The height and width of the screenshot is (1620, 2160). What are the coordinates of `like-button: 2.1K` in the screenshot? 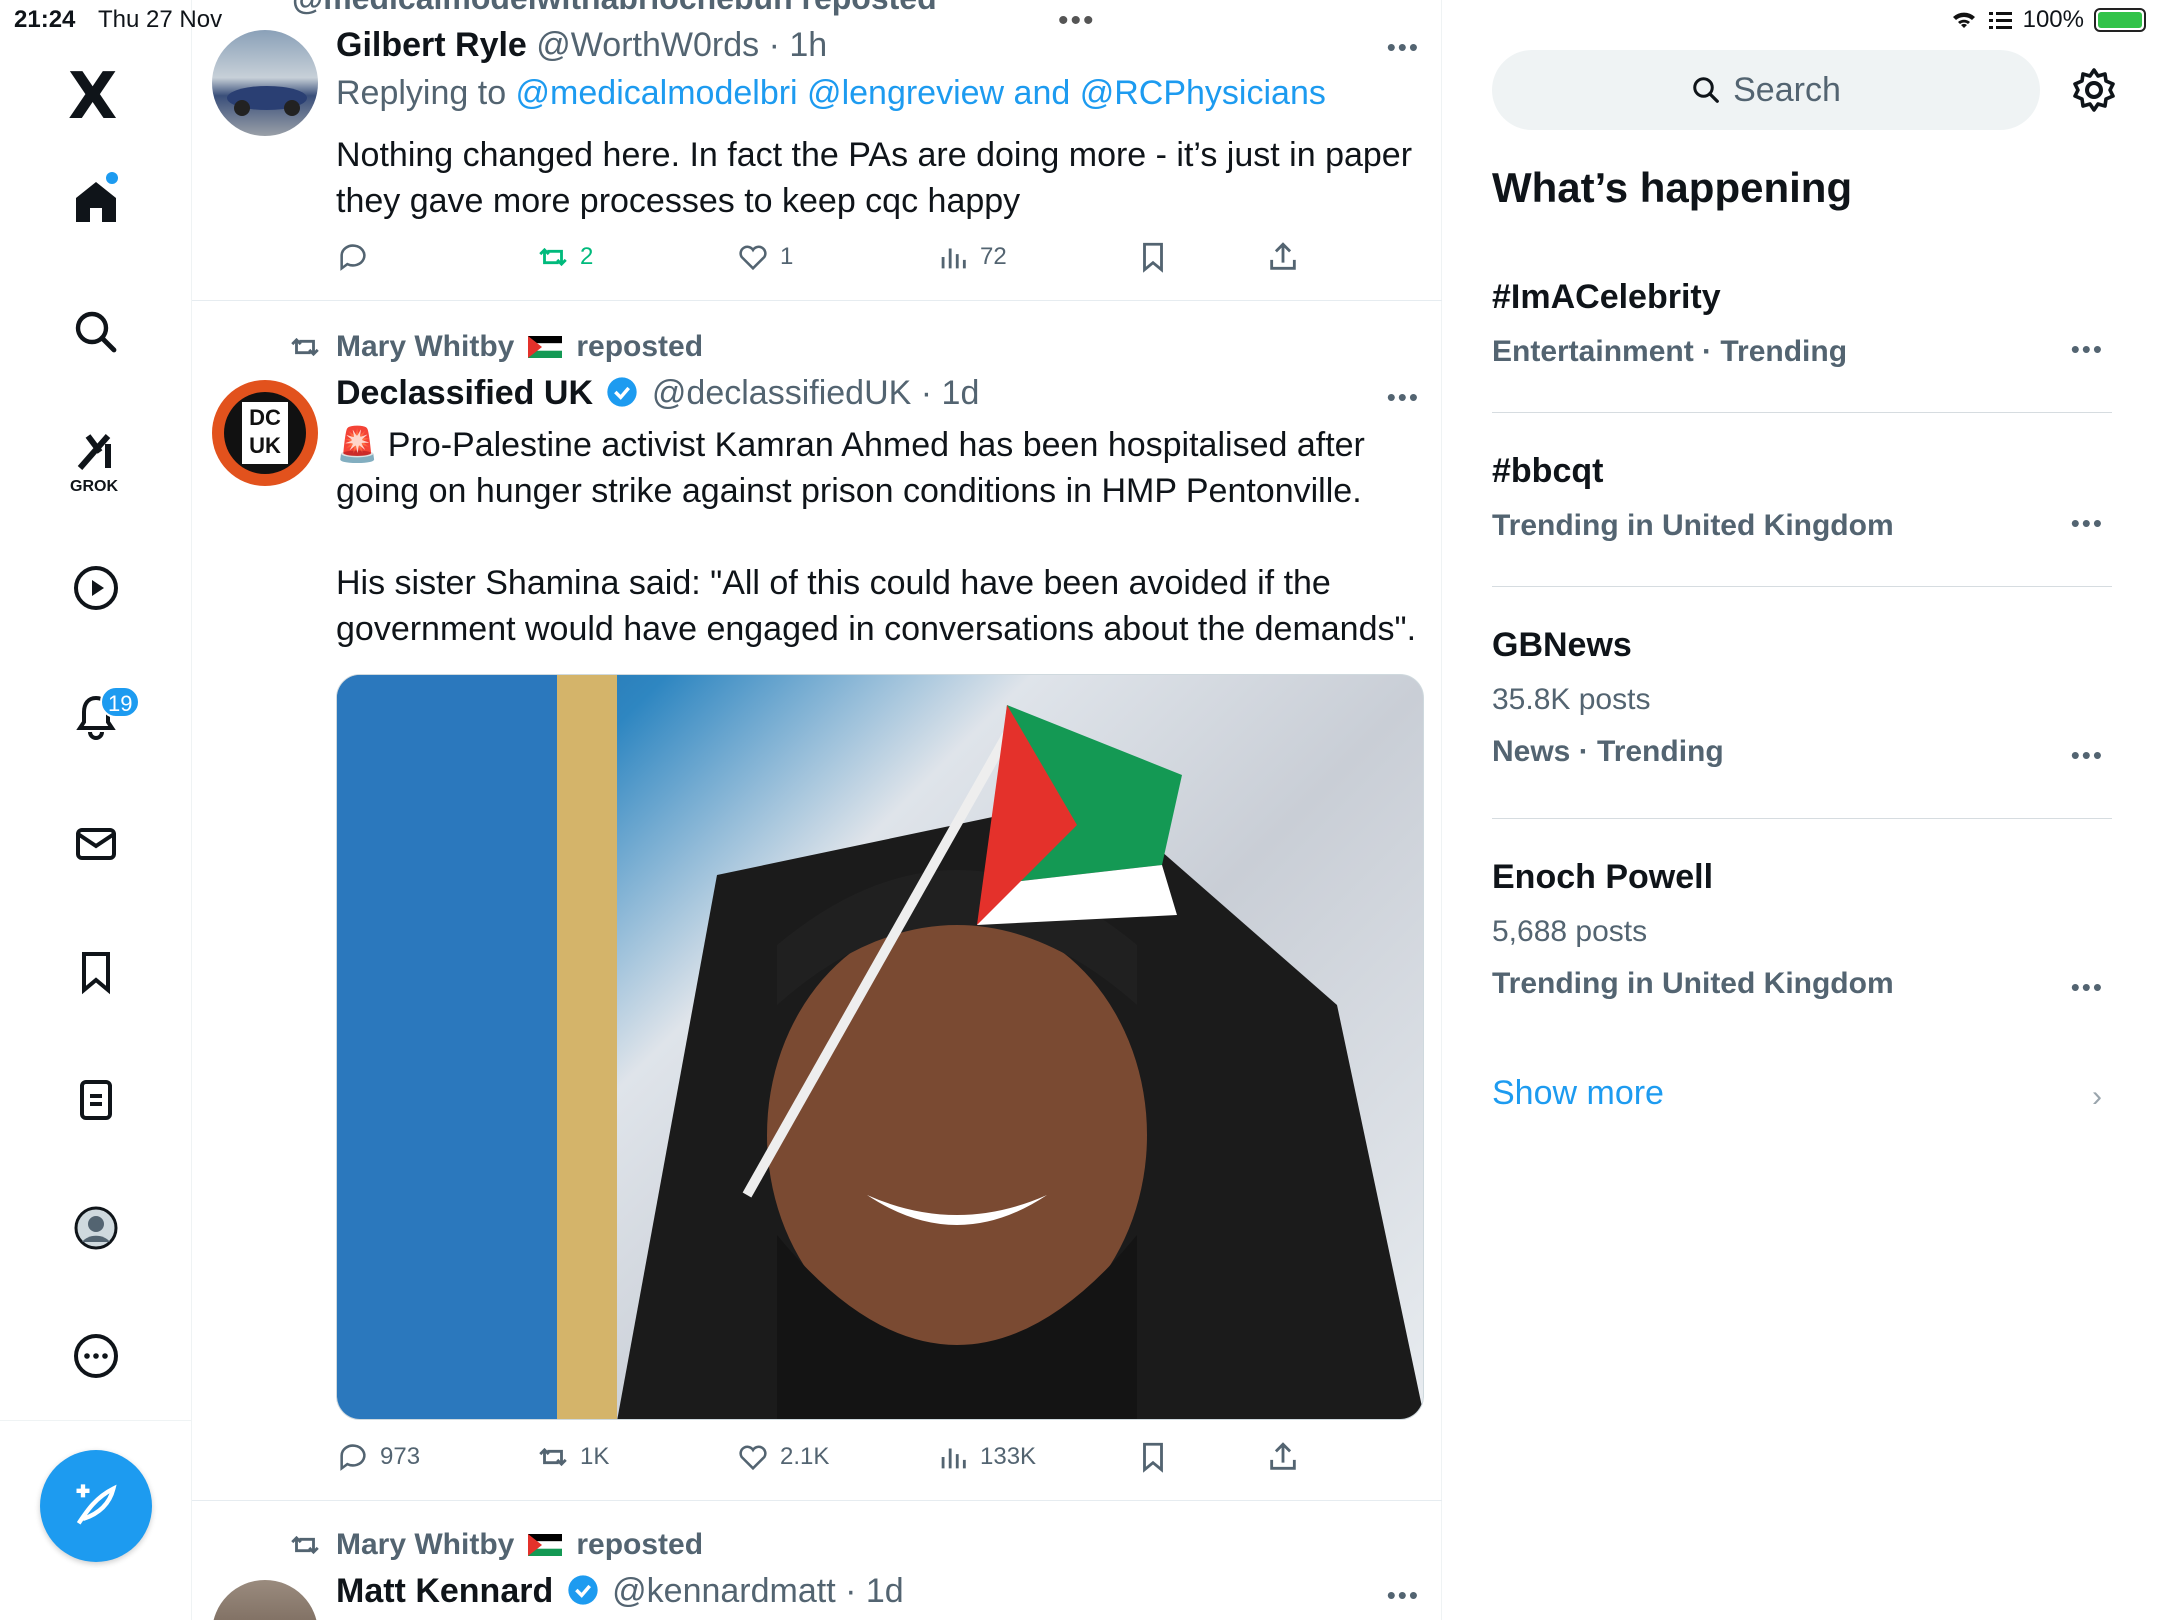 It's located at (782, 1457).